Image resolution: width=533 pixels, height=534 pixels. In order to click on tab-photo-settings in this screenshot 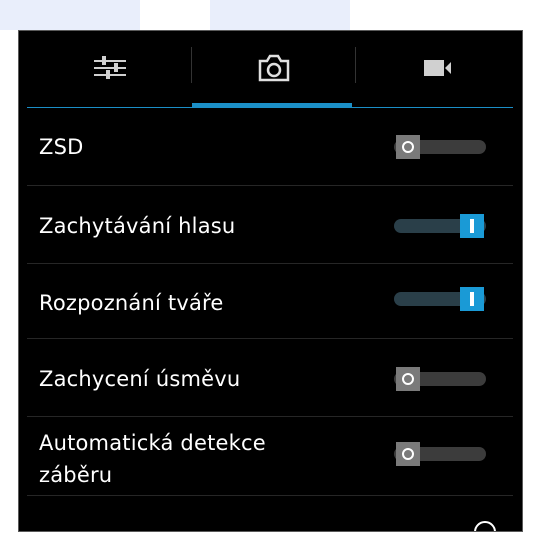, I will do `click(273, 68)`.